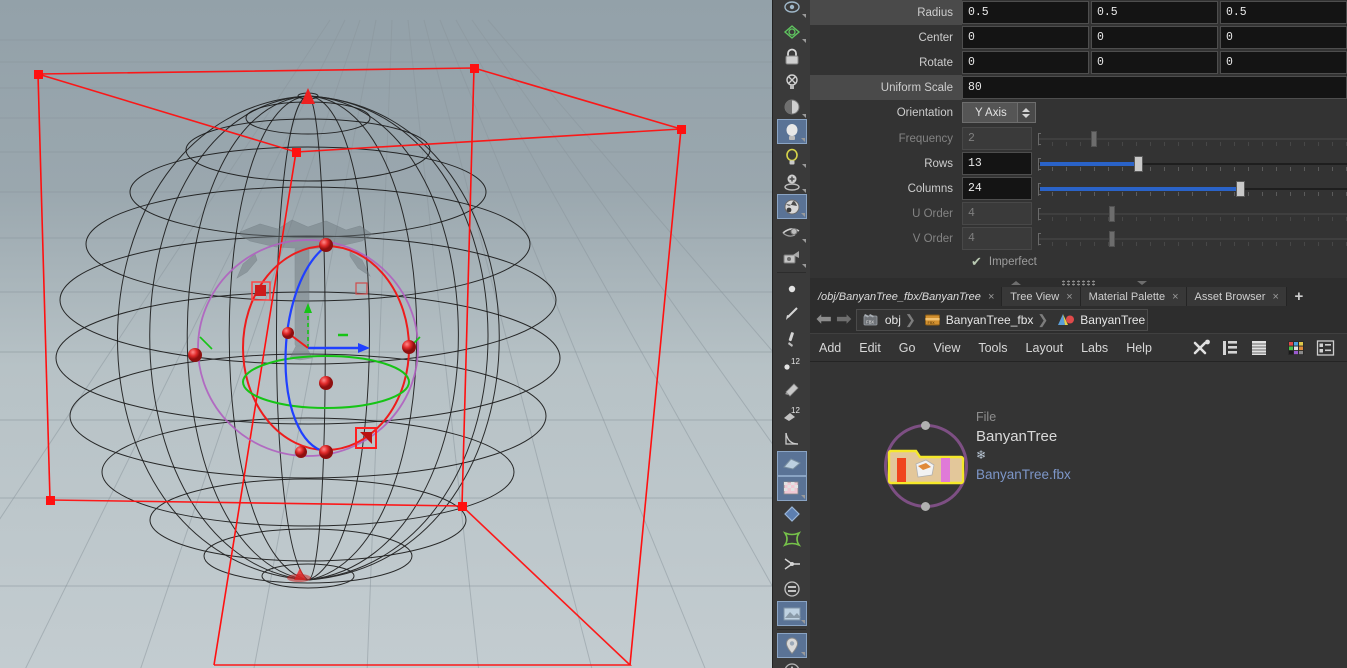 Image resolution: width=1347 pixels, height=668 pixels. Describe the element at coordinates (997, 188) in the screenshot. I see `columns-field: 24` at that location.